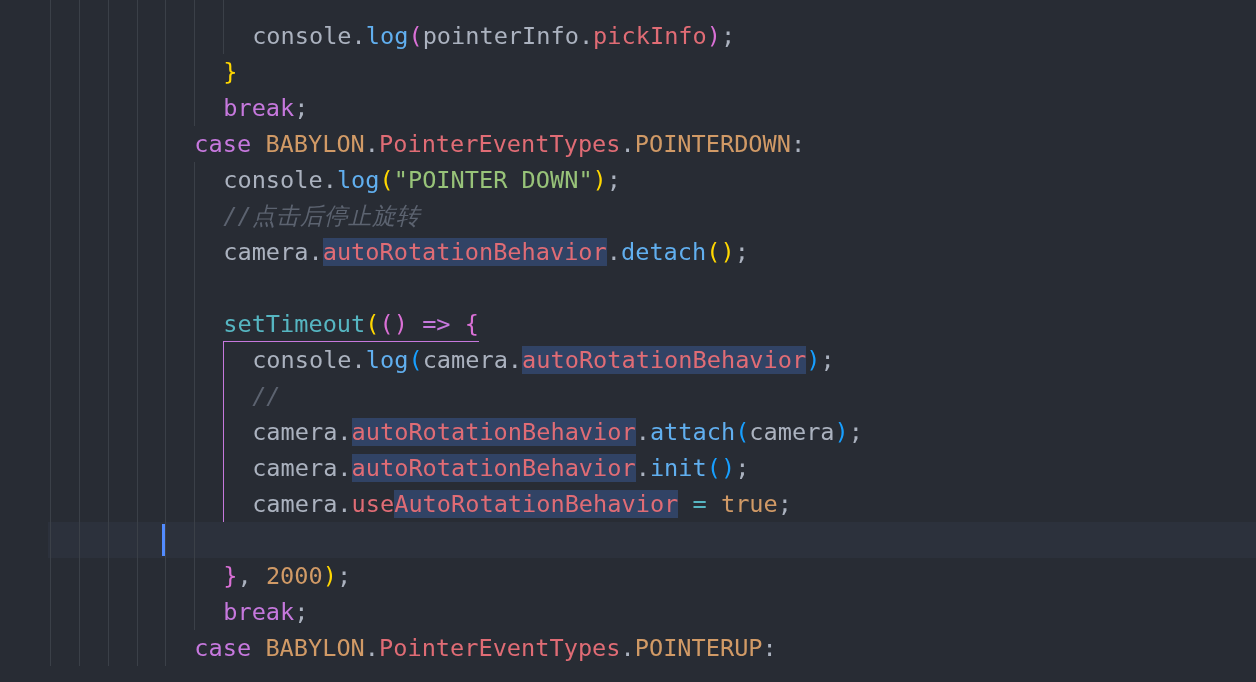  Describe the element at coordinates (164, 540) in the screenshot. I see `text-cursor` at that location.